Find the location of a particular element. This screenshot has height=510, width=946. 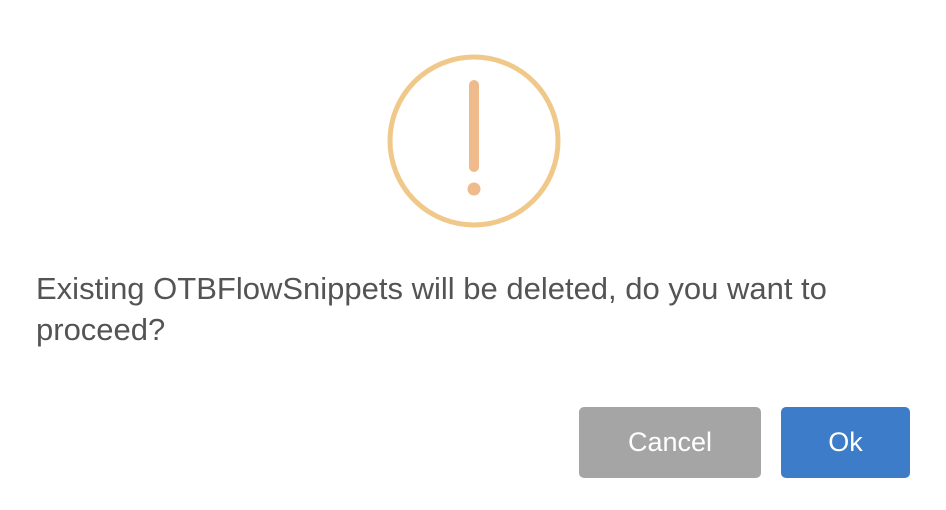

cancel-button: Cancel is located at coordinates (670, 442).